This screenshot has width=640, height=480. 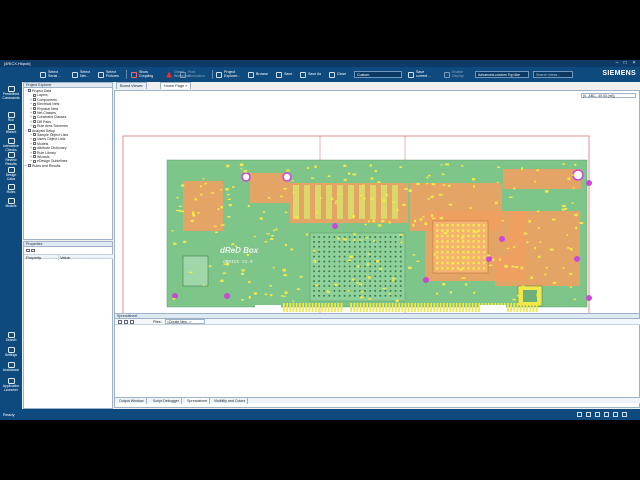 What do you see at coordinates (28, 250) in the screenshot?
I see `sort-icon` at bounding box center [28, 250].